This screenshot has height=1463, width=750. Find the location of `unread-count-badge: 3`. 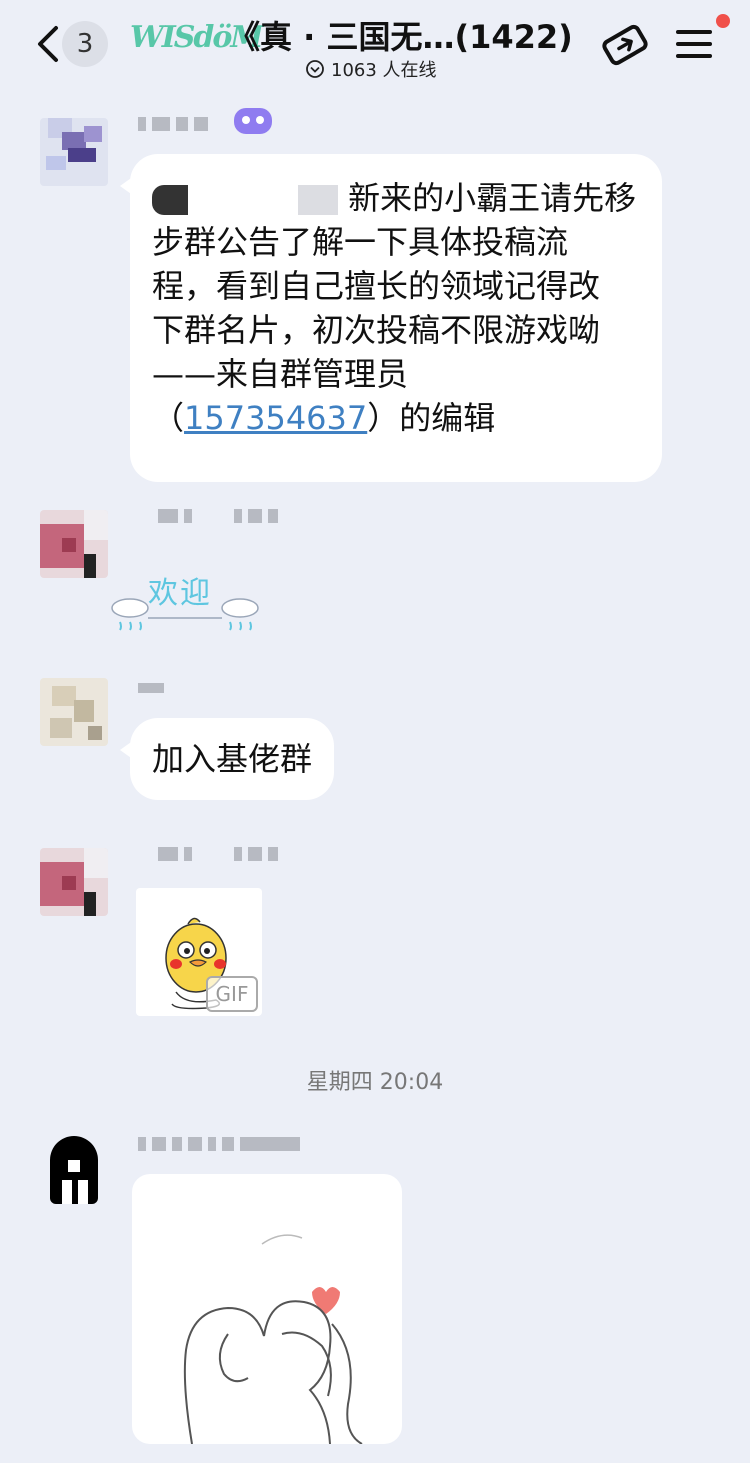

unread-count-badge: 3 is located at coordinates (85, 44).